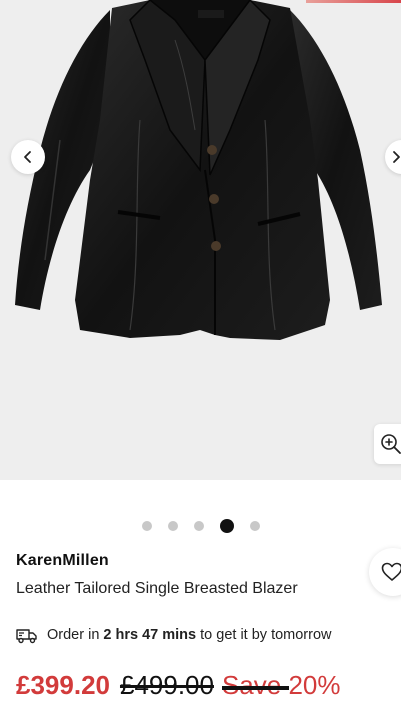 The width and height of the screenshot is (401, 701). I want to click on image-pagination-dots, so click(200, 526).